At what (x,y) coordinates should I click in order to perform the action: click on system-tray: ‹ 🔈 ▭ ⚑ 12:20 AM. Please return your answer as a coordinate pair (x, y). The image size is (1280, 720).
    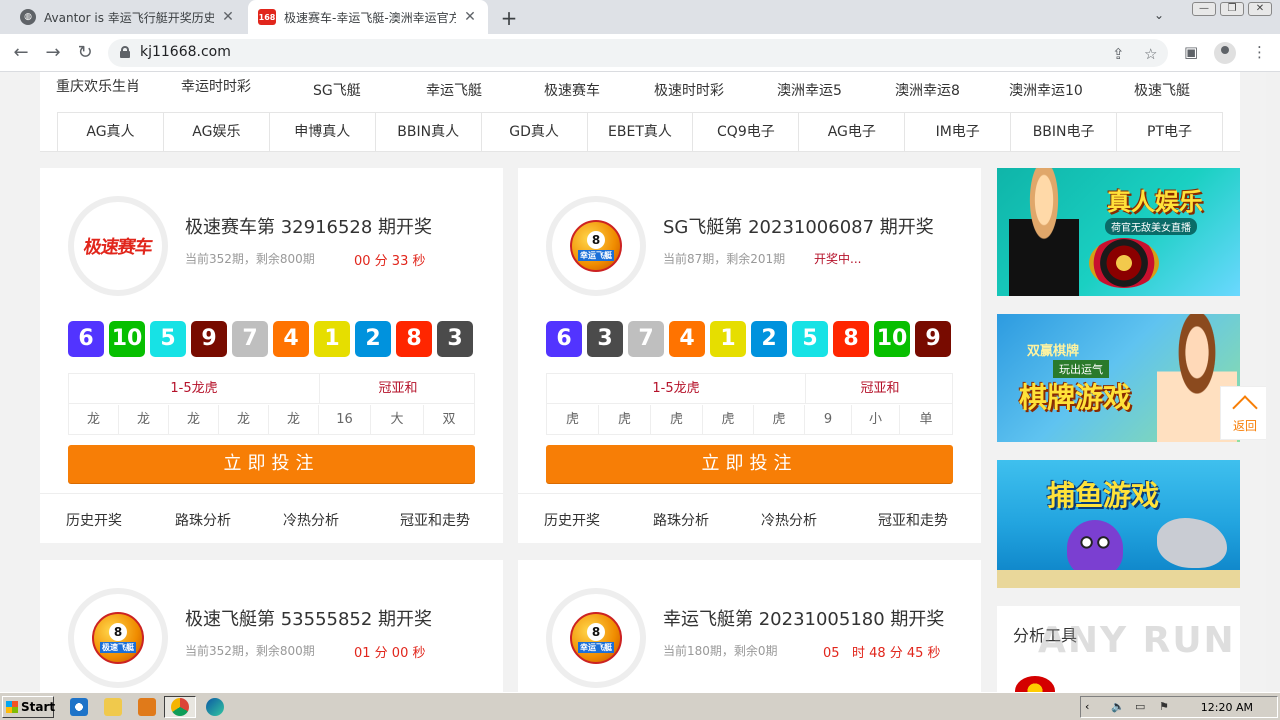
    Looking at the image, I should click on (1179, 707).